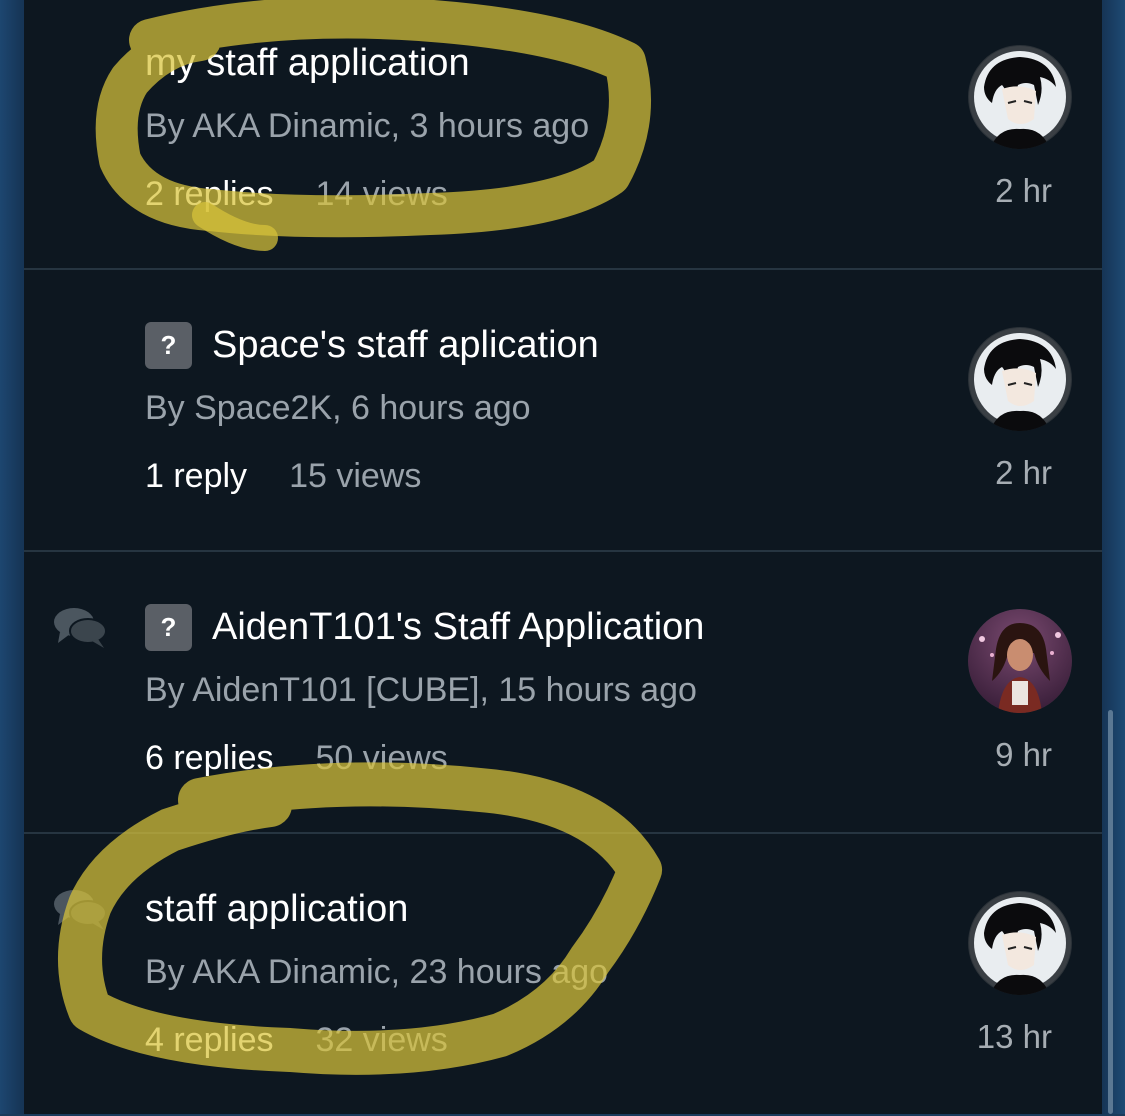 The height and width of the screenshot is (1116, 1125). I want to click on reply-count: 1 reply, so click(196, 476).